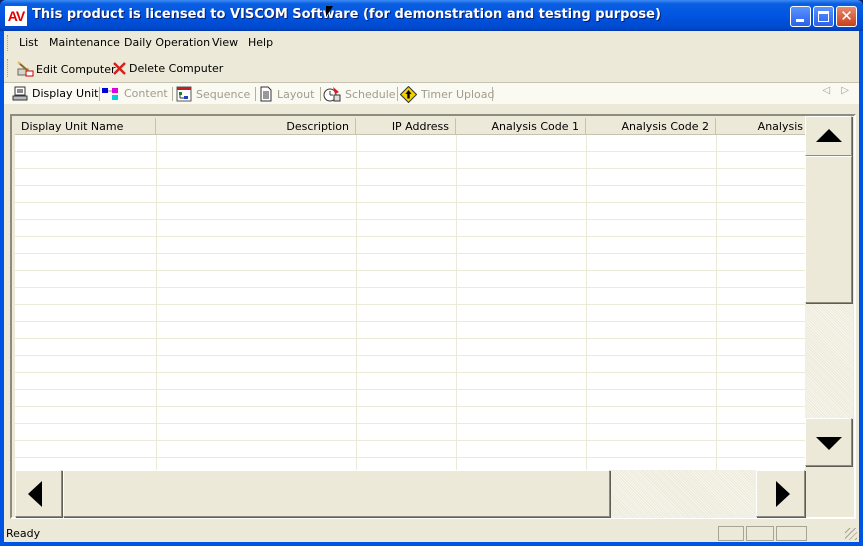  I want to click on scroll-left-button, so click(38, 493).